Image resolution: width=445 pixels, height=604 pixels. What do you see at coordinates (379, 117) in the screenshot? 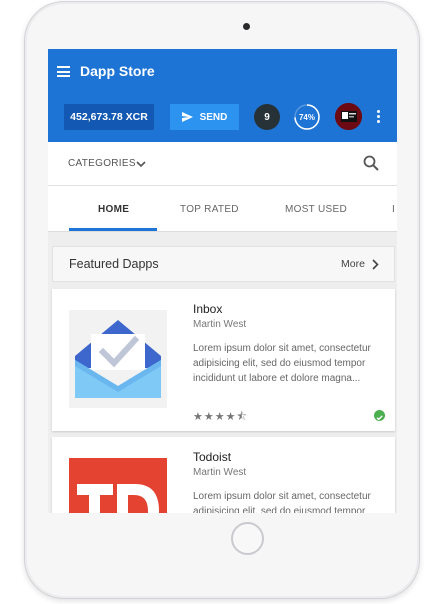
I see `more-vert-icon` at bounding box center [379, 117].